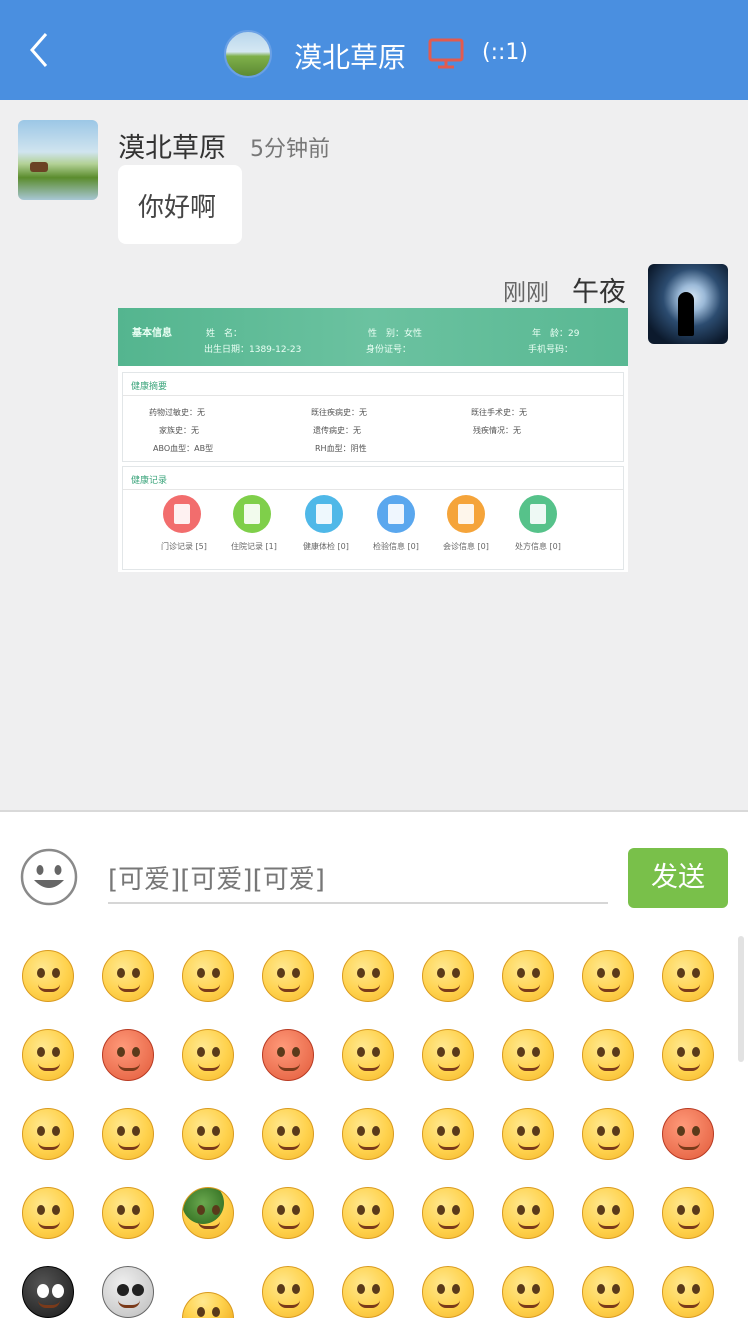 The height and width of the screenshot is (1336, 748). I want to click on sender-name: 漠北草原, so click(172, 148).